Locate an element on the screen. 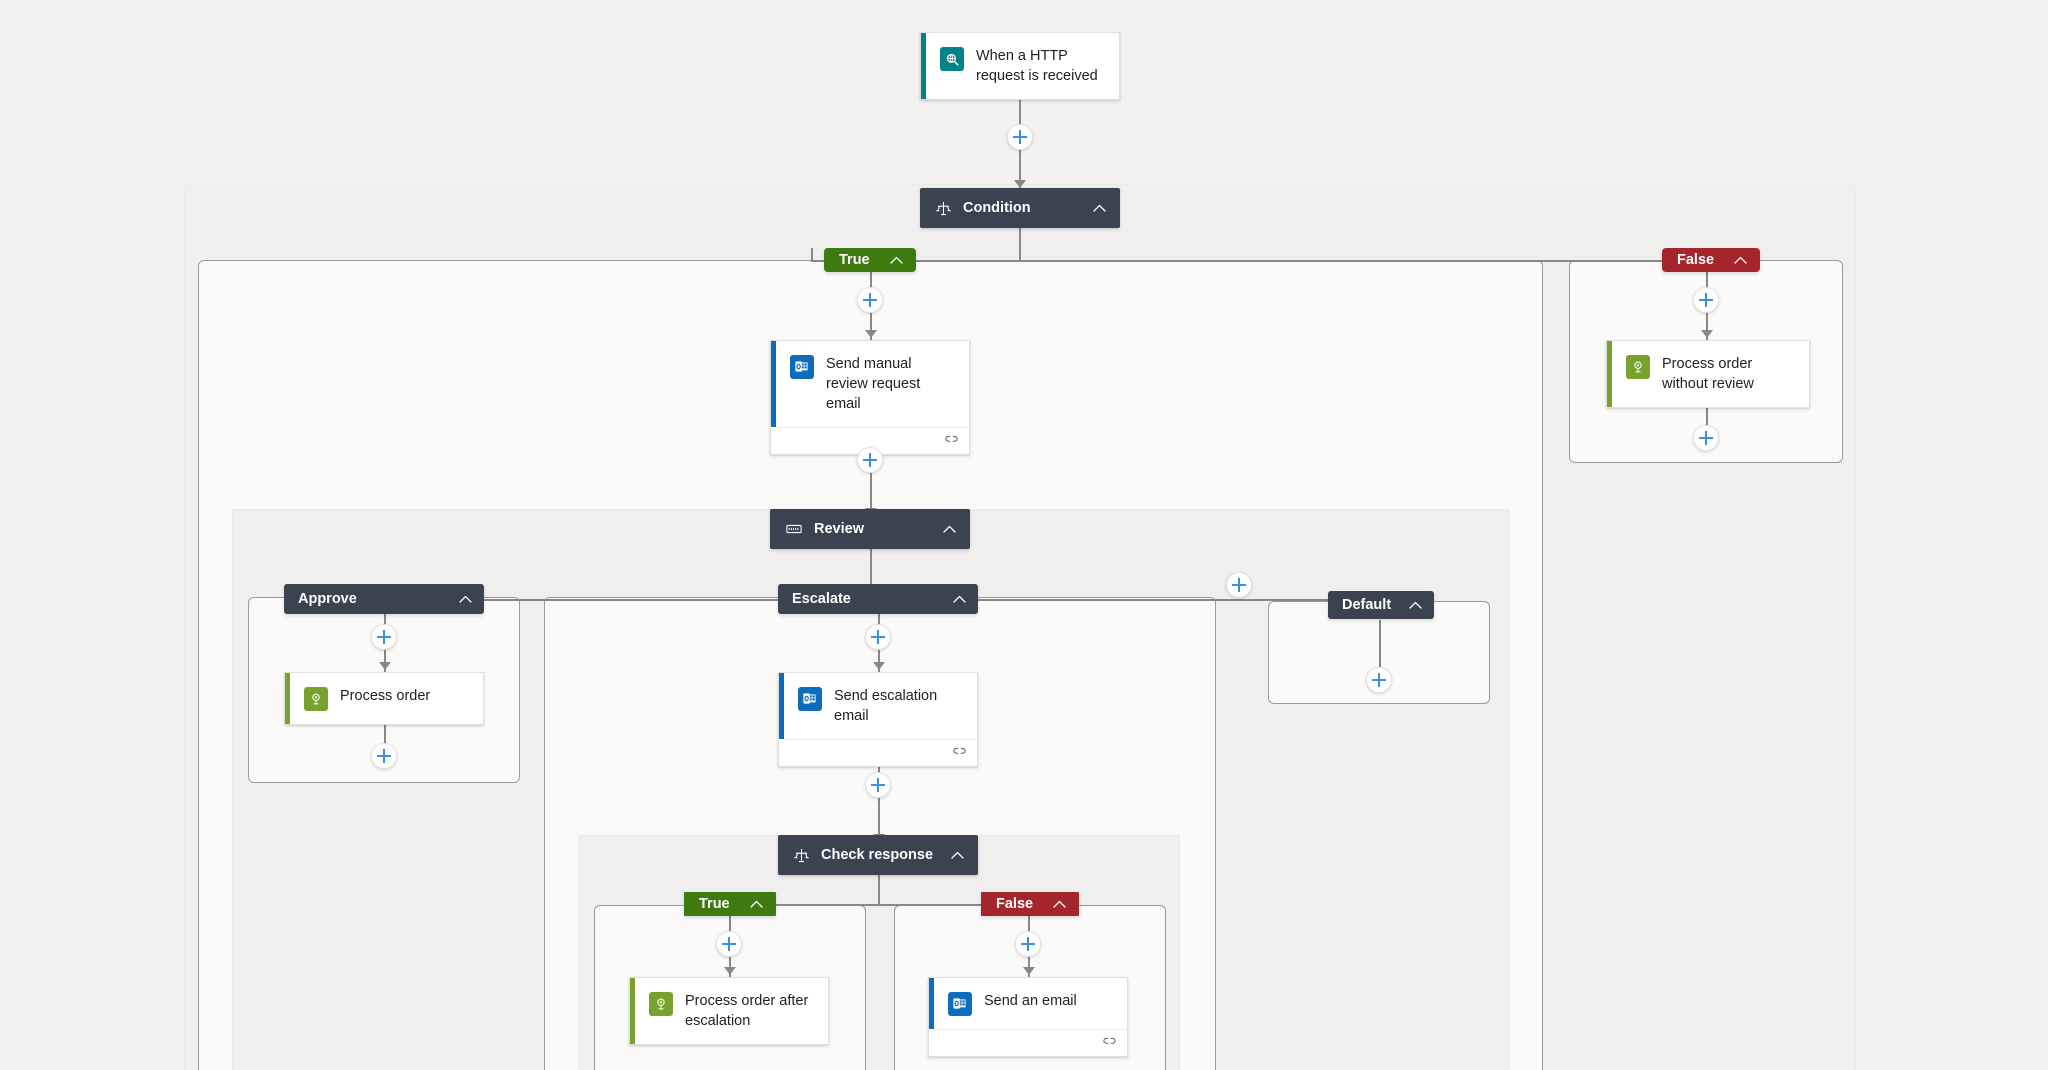 This screenshot has height=1070, width=2048. case-label-text: Default is located at coordinates (1367, 605).